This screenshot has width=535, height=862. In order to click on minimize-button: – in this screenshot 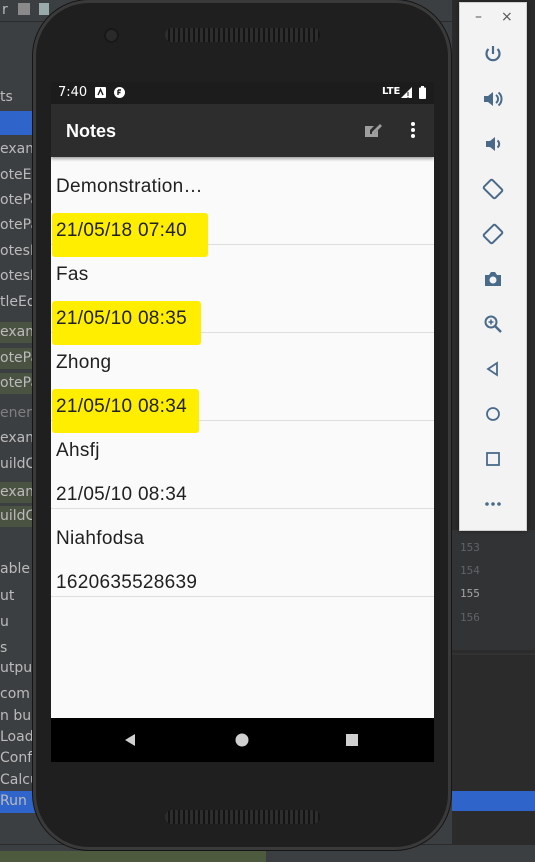, I will do `click(478, 17)`.